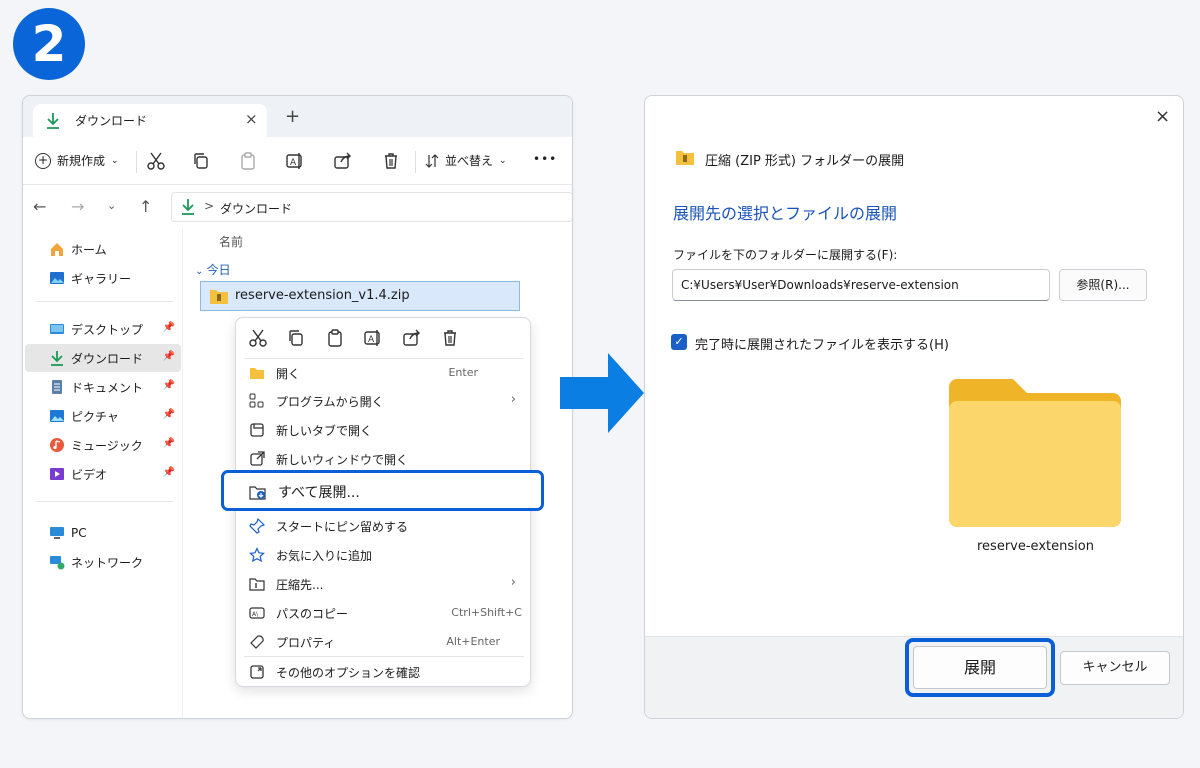 The height and width of the screenshot is (768, 1200). I want to click on new-tab-icon, so click(257, 430).